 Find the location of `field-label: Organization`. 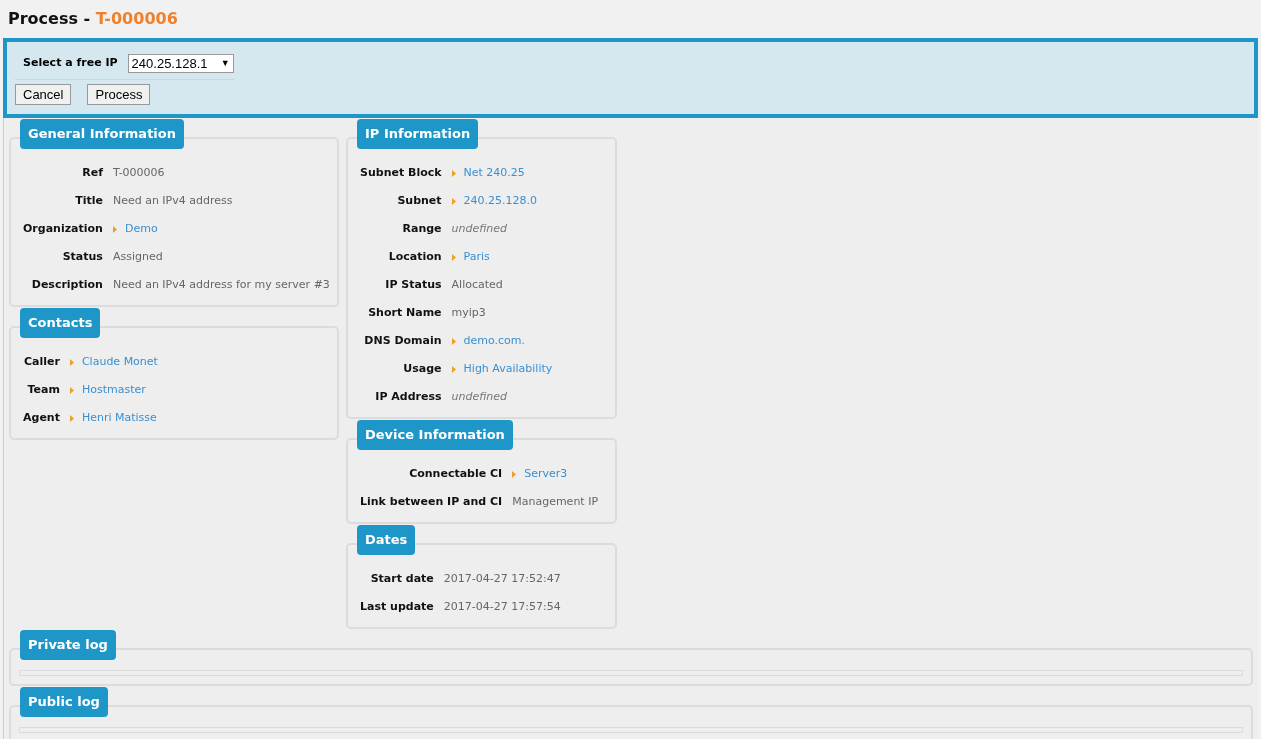

field-label: Organization is located at coordinates (63, 228).